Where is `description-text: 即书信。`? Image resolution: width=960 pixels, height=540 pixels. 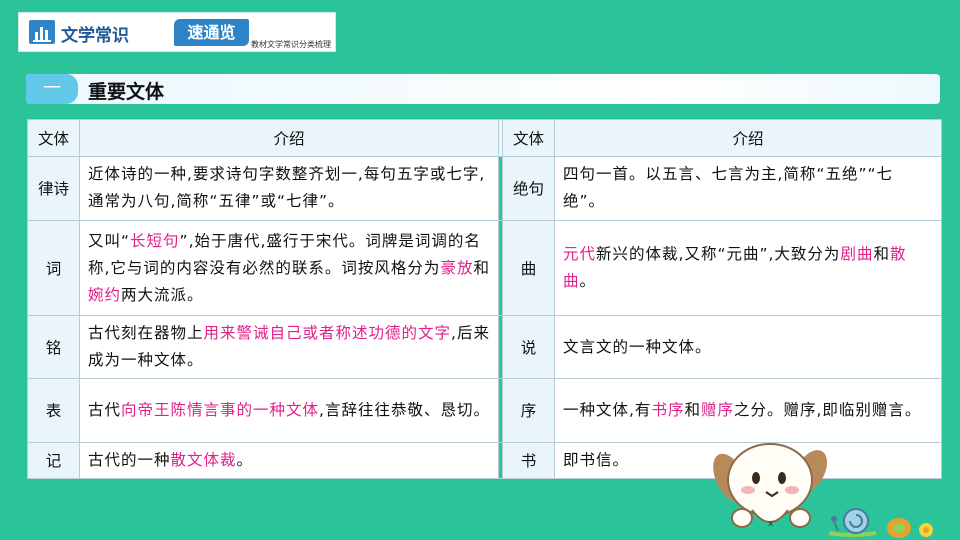
description-text: 即书信。 is located at coordinates (596, 459).